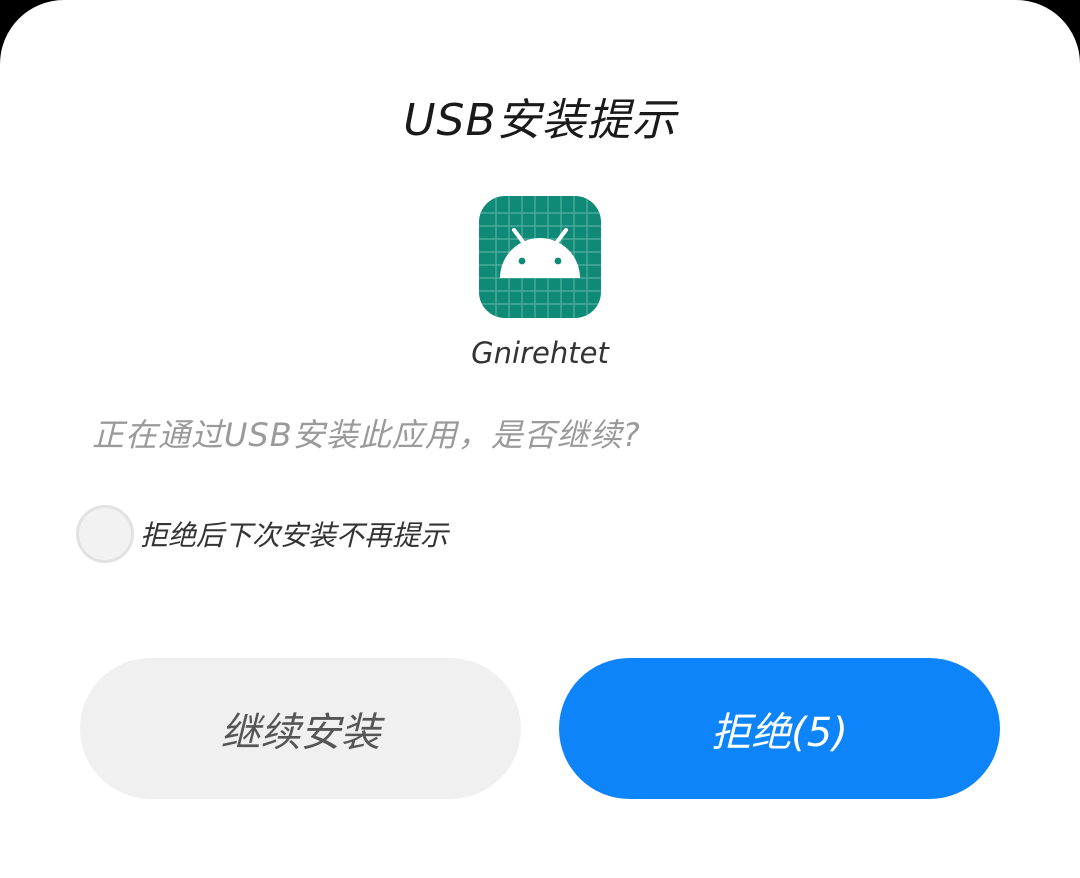  I want to click on checkbox-label: 拒绝后下次安装不再提示, so click(294, 535).